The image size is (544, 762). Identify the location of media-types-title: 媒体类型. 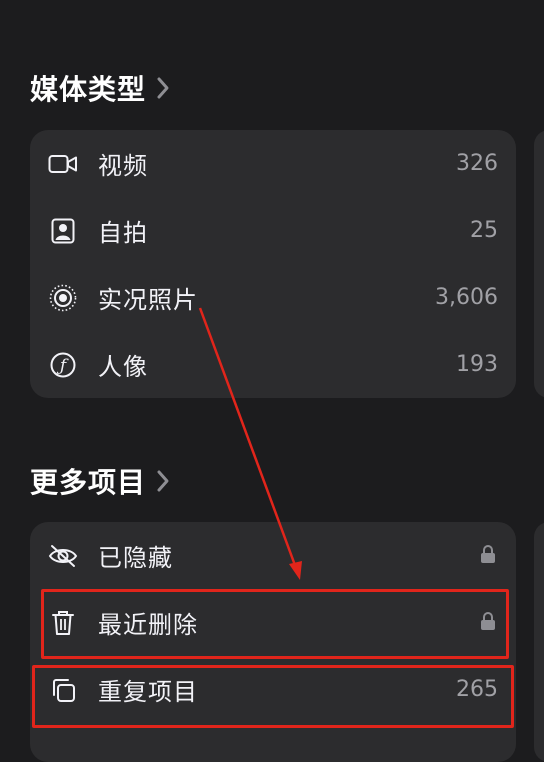
(88, 89).